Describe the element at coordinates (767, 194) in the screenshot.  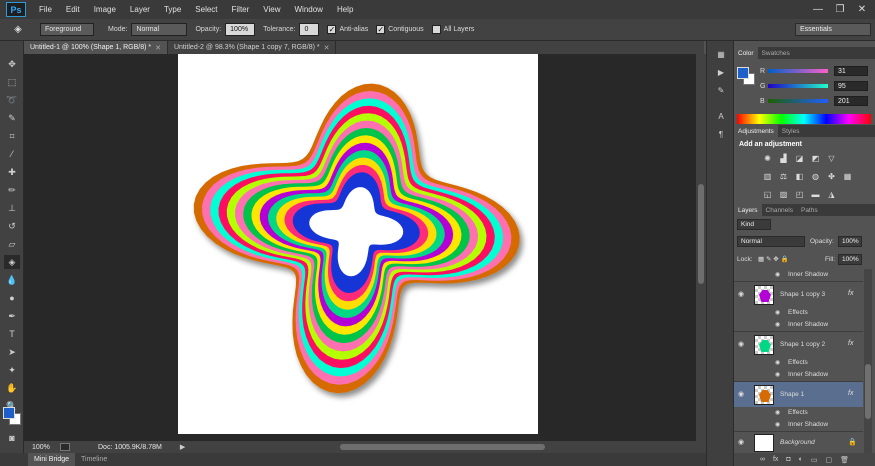
I see `invert-icon: ◱` at that location.